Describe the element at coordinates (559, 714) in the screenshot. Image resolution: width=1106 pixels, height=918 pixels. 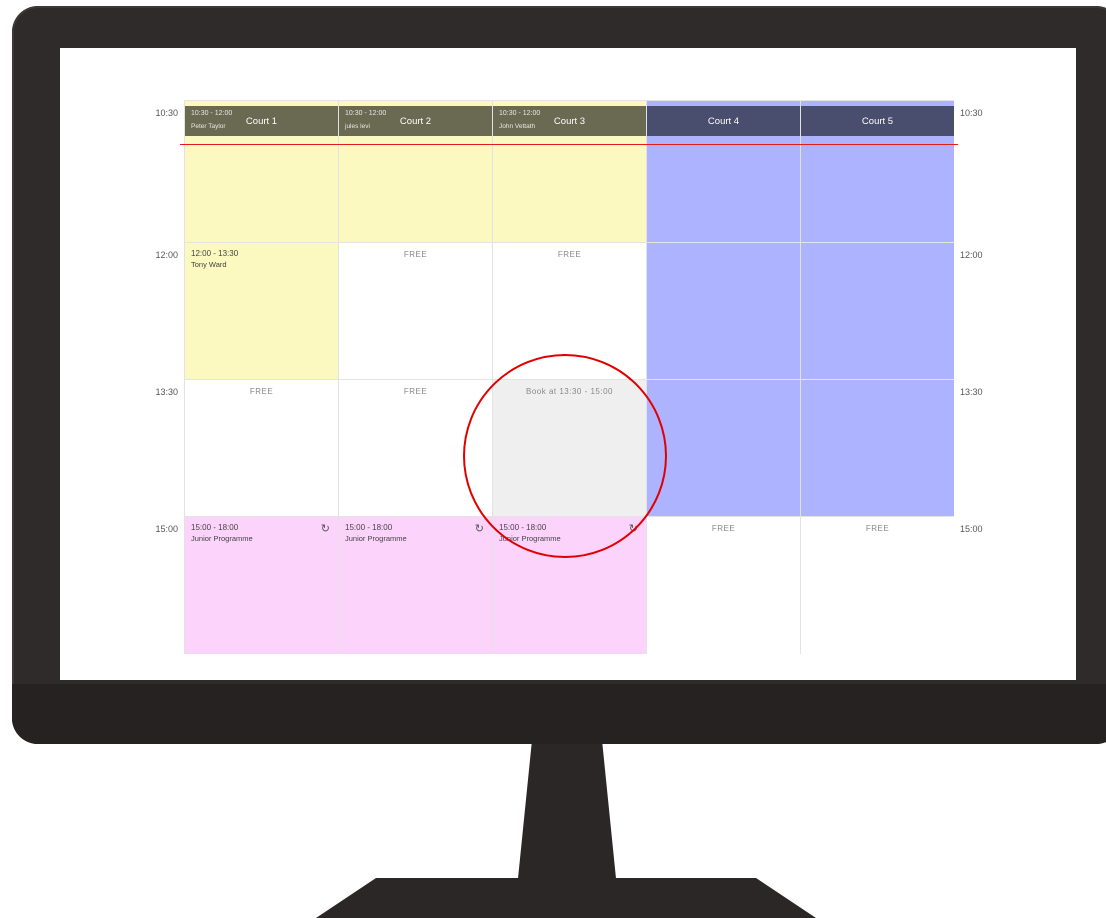
I see `monitor-chin` at that location.